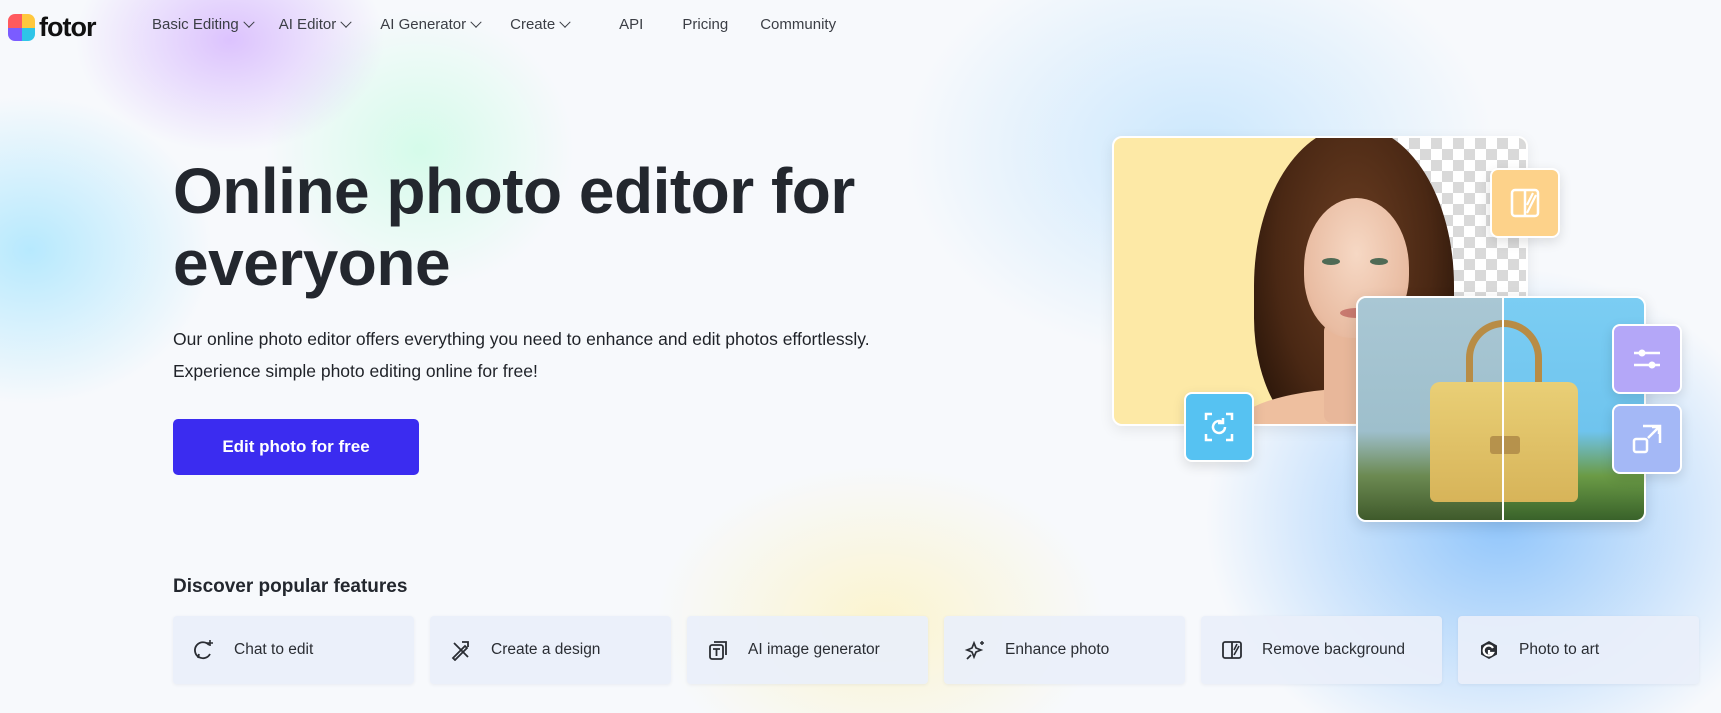  I want to click on feature-enhance-photo: Enhance photo, so click(1064, 650).